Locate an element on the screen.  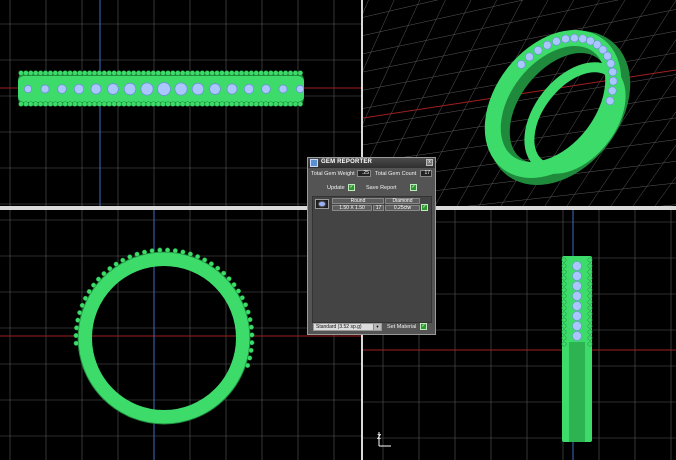
ring-body is located at coordinates (164, 338).